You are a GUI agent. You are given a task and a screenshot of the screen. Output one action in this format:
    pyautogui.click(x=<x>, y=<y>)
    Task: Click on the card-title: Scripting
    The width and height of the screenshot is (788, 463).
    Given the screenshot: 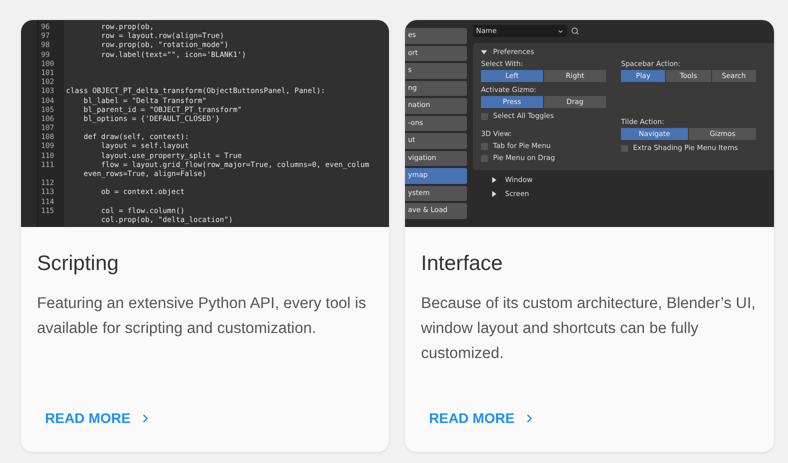 What is the action you would take?
    pyautogui.click(x=78, y=264)
    